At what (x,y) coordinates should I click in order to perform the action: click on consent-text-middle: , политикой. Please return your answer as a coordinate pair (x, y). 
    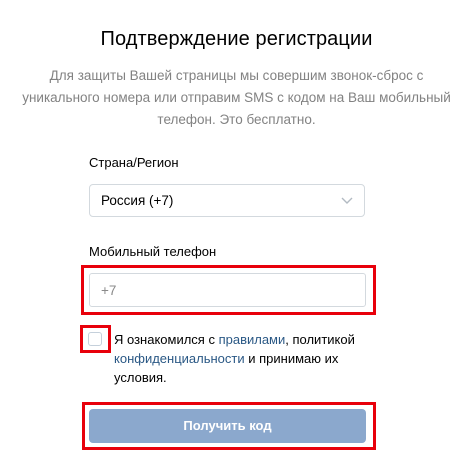
    Looking at the image, I should click on (320, 339).